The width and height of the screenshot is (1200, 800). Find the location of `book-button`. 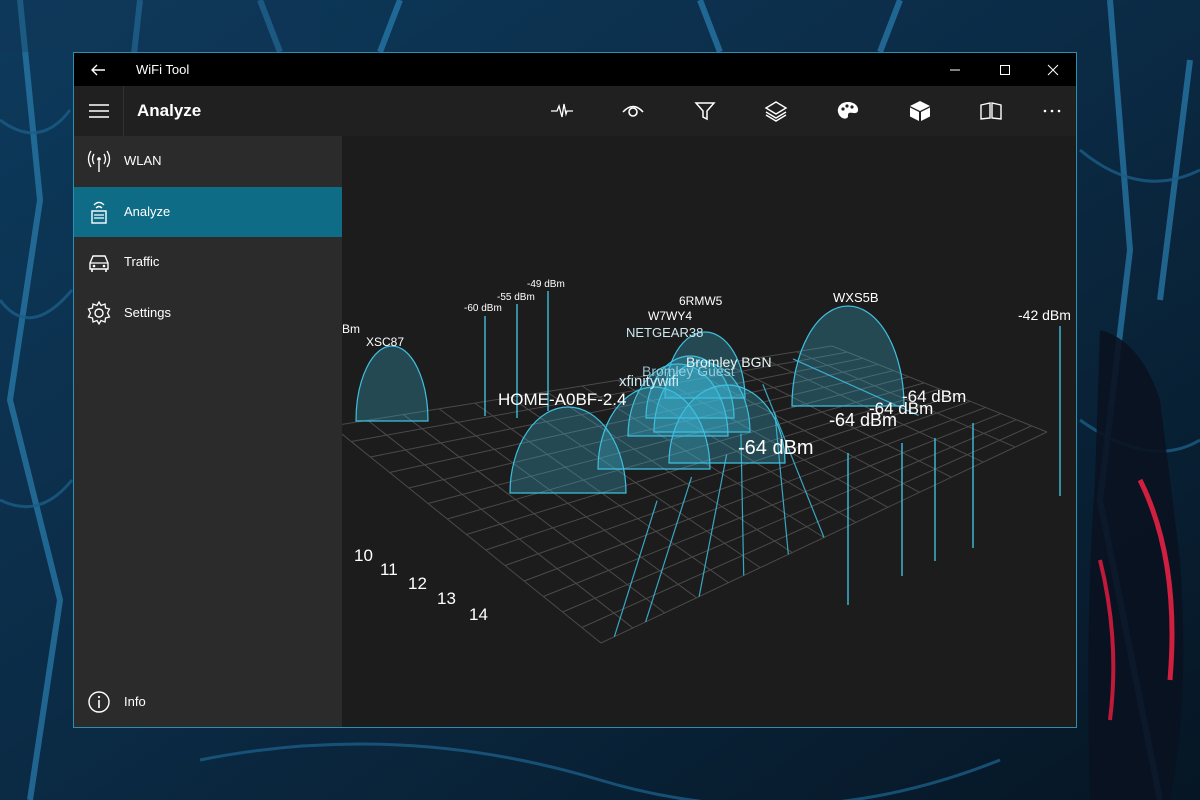

book-button is located at coordinates (991, 111).